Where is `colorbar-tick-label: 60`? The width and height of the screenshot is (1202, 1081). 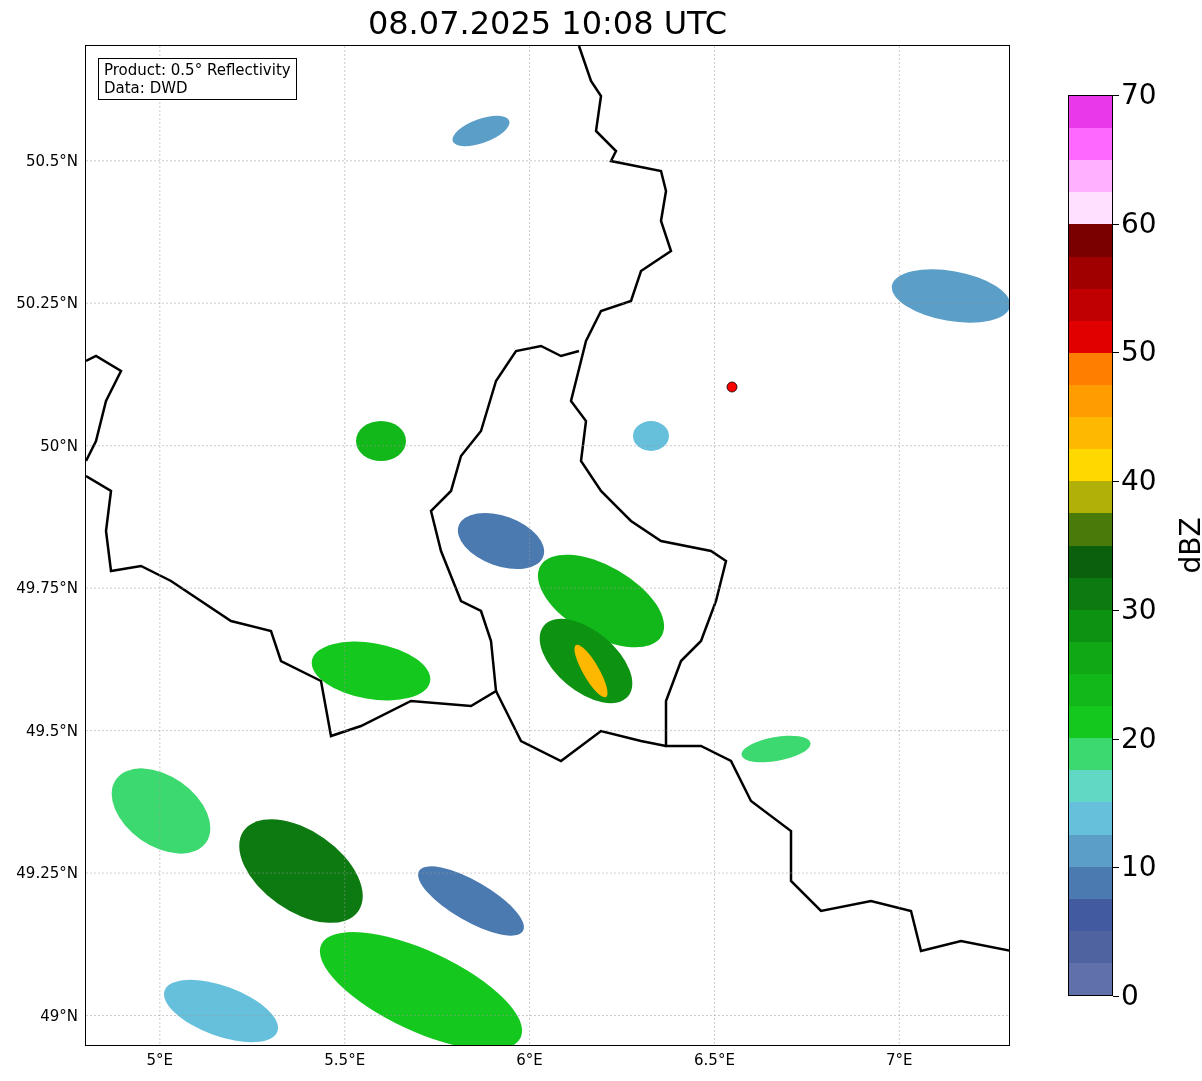
colorbar-tick-label: 60 is located at coordinates (1139, 223).